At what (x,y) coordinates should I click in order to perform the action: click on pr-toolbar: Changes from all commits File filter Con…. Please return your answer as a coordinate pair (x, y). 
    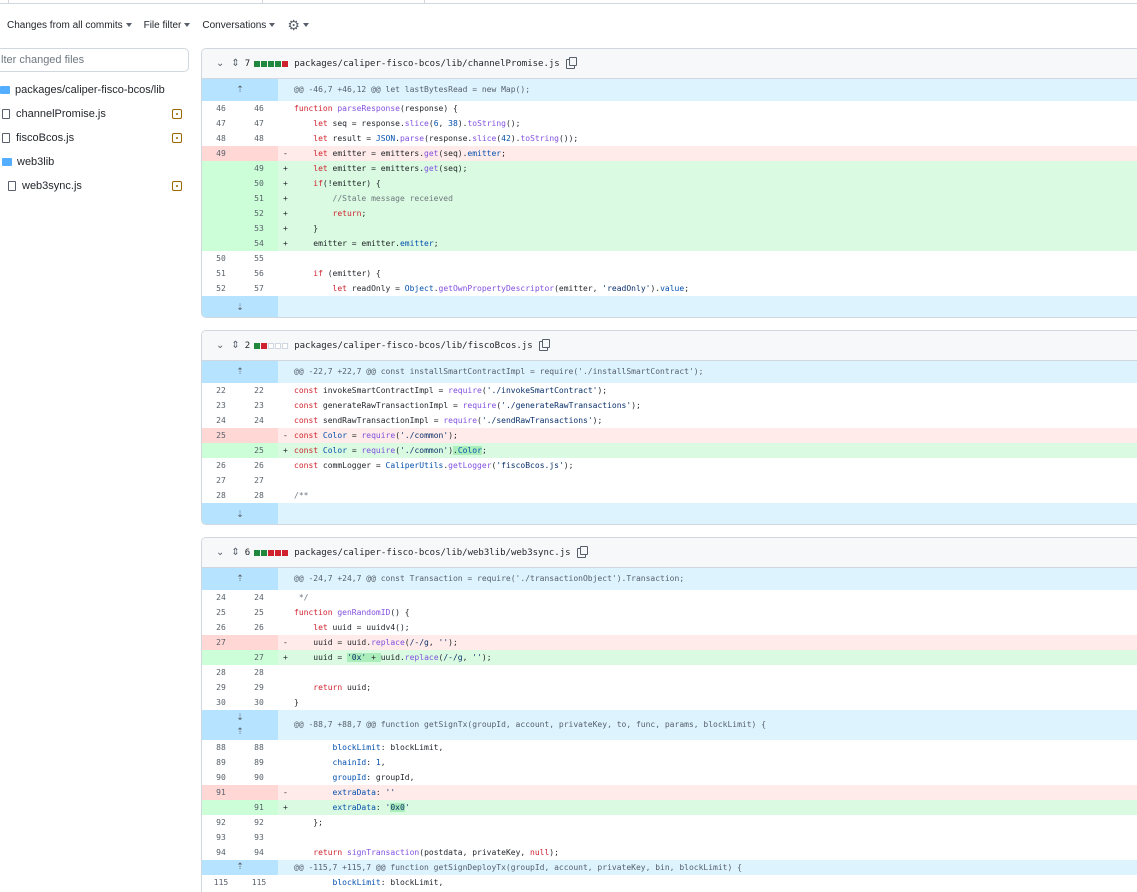
    Looking at the image, I should click on (160, 25).